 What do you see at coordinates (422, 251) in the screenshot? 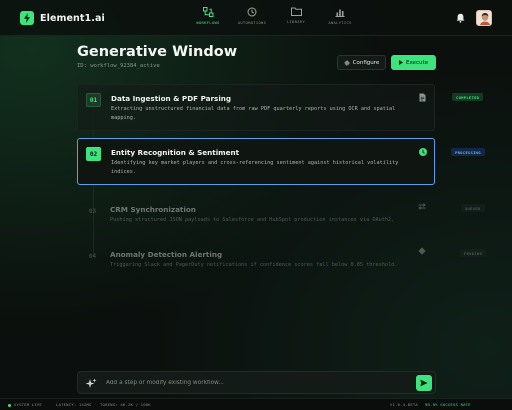
I see `diamond-icon` at bounding box center [422, 251].